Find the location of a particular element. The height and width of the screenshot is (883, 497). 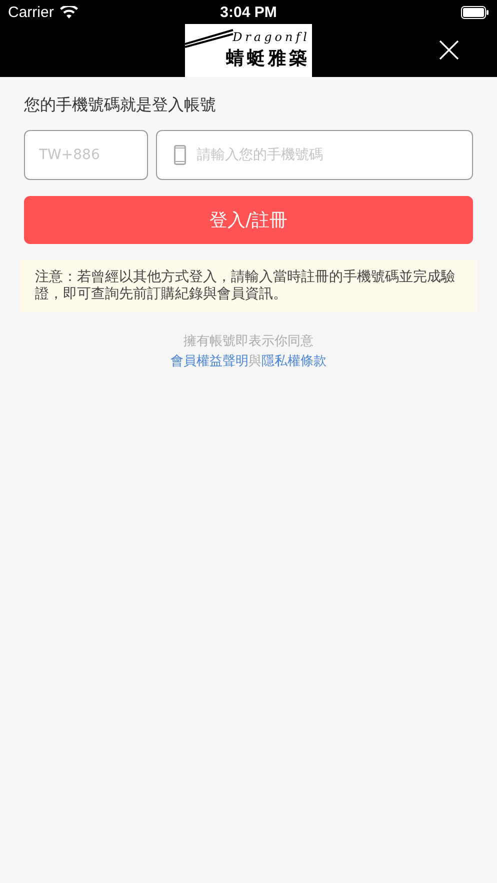

wifi-icon is located at coordinates (69, 12).